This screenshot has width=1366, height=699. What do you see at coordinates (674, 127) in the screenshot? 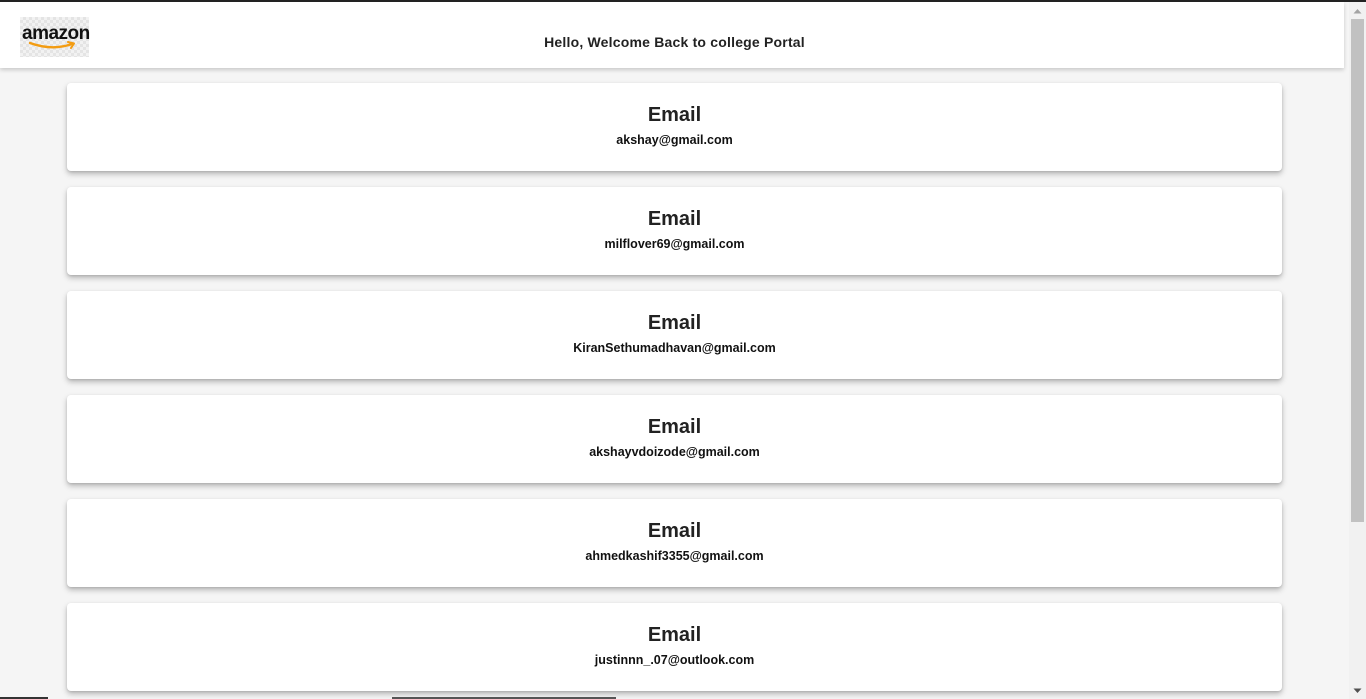
I see `email-card: Email akshay@gmail.com` at bounding box center [674, 127].